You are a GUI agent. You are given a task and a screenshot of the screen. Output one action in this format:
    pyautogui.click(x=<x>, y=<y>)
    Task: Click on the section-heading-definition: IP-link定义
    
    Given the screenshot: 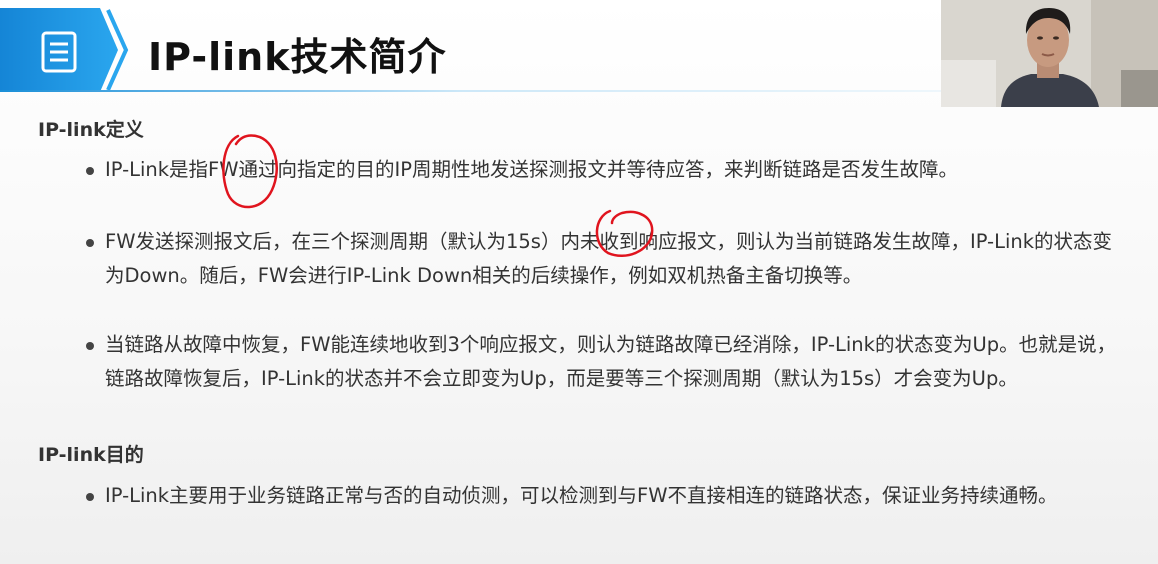 What is the action you would take?
    pyautogui.click(x=91, y=130)
    